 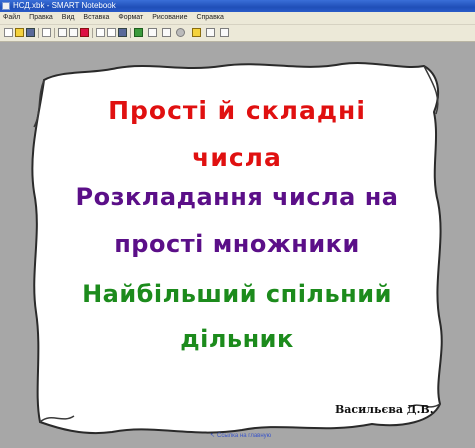 I want to click on menu-file: Файл, so click(x=11, y=18).